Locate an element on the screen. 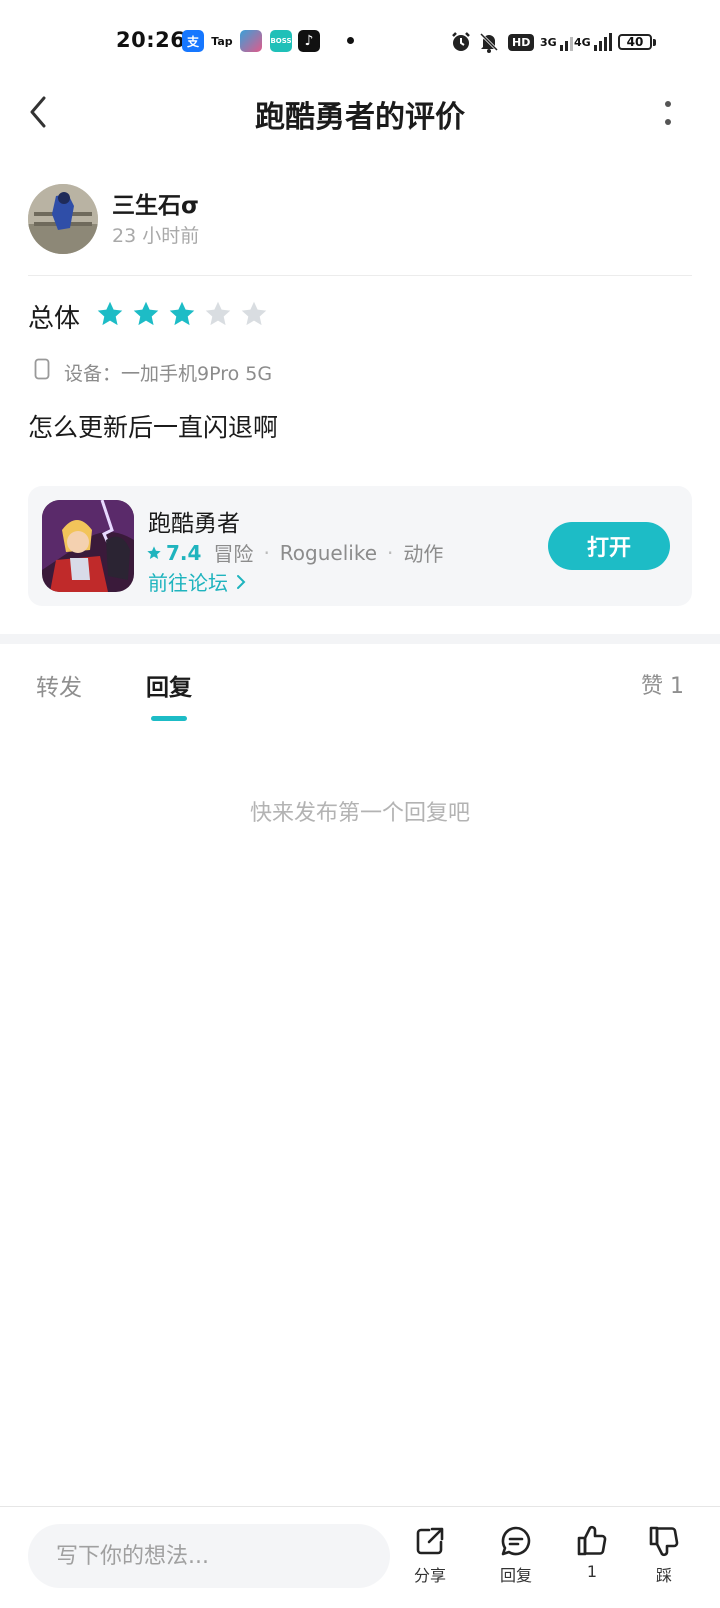  status-time: 20:26 is located at coordinates (151, 40).